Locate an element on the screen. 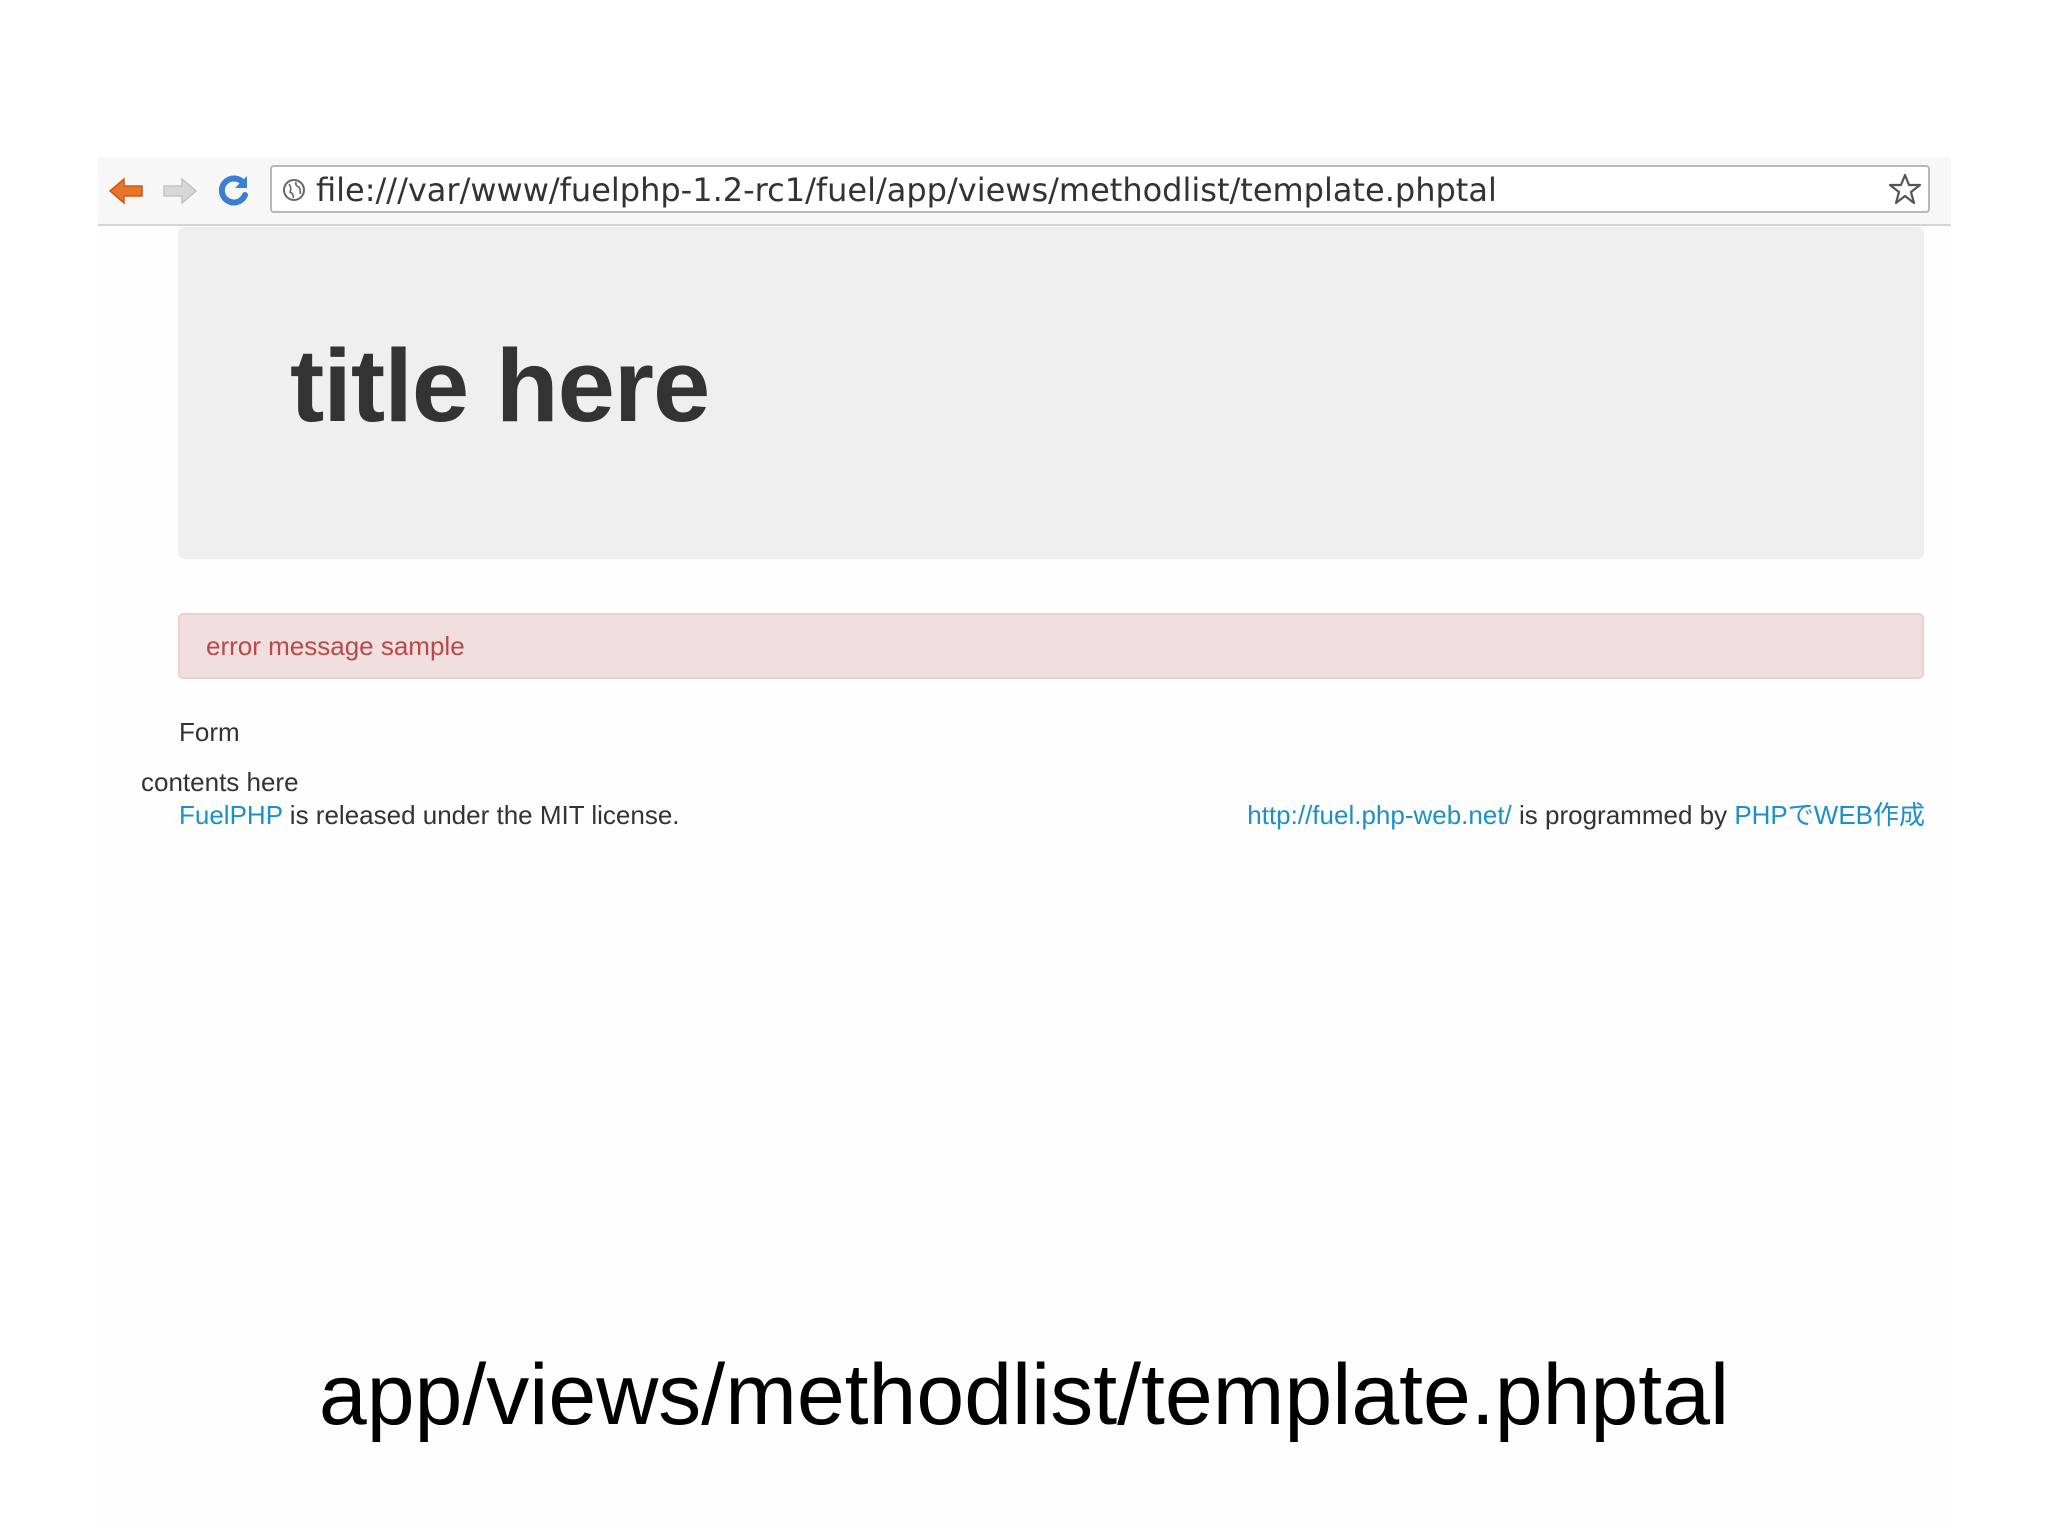 The width and height of the screenshot is (2048, 1536). contents-text: contents here is located at coordinates (220, 782).